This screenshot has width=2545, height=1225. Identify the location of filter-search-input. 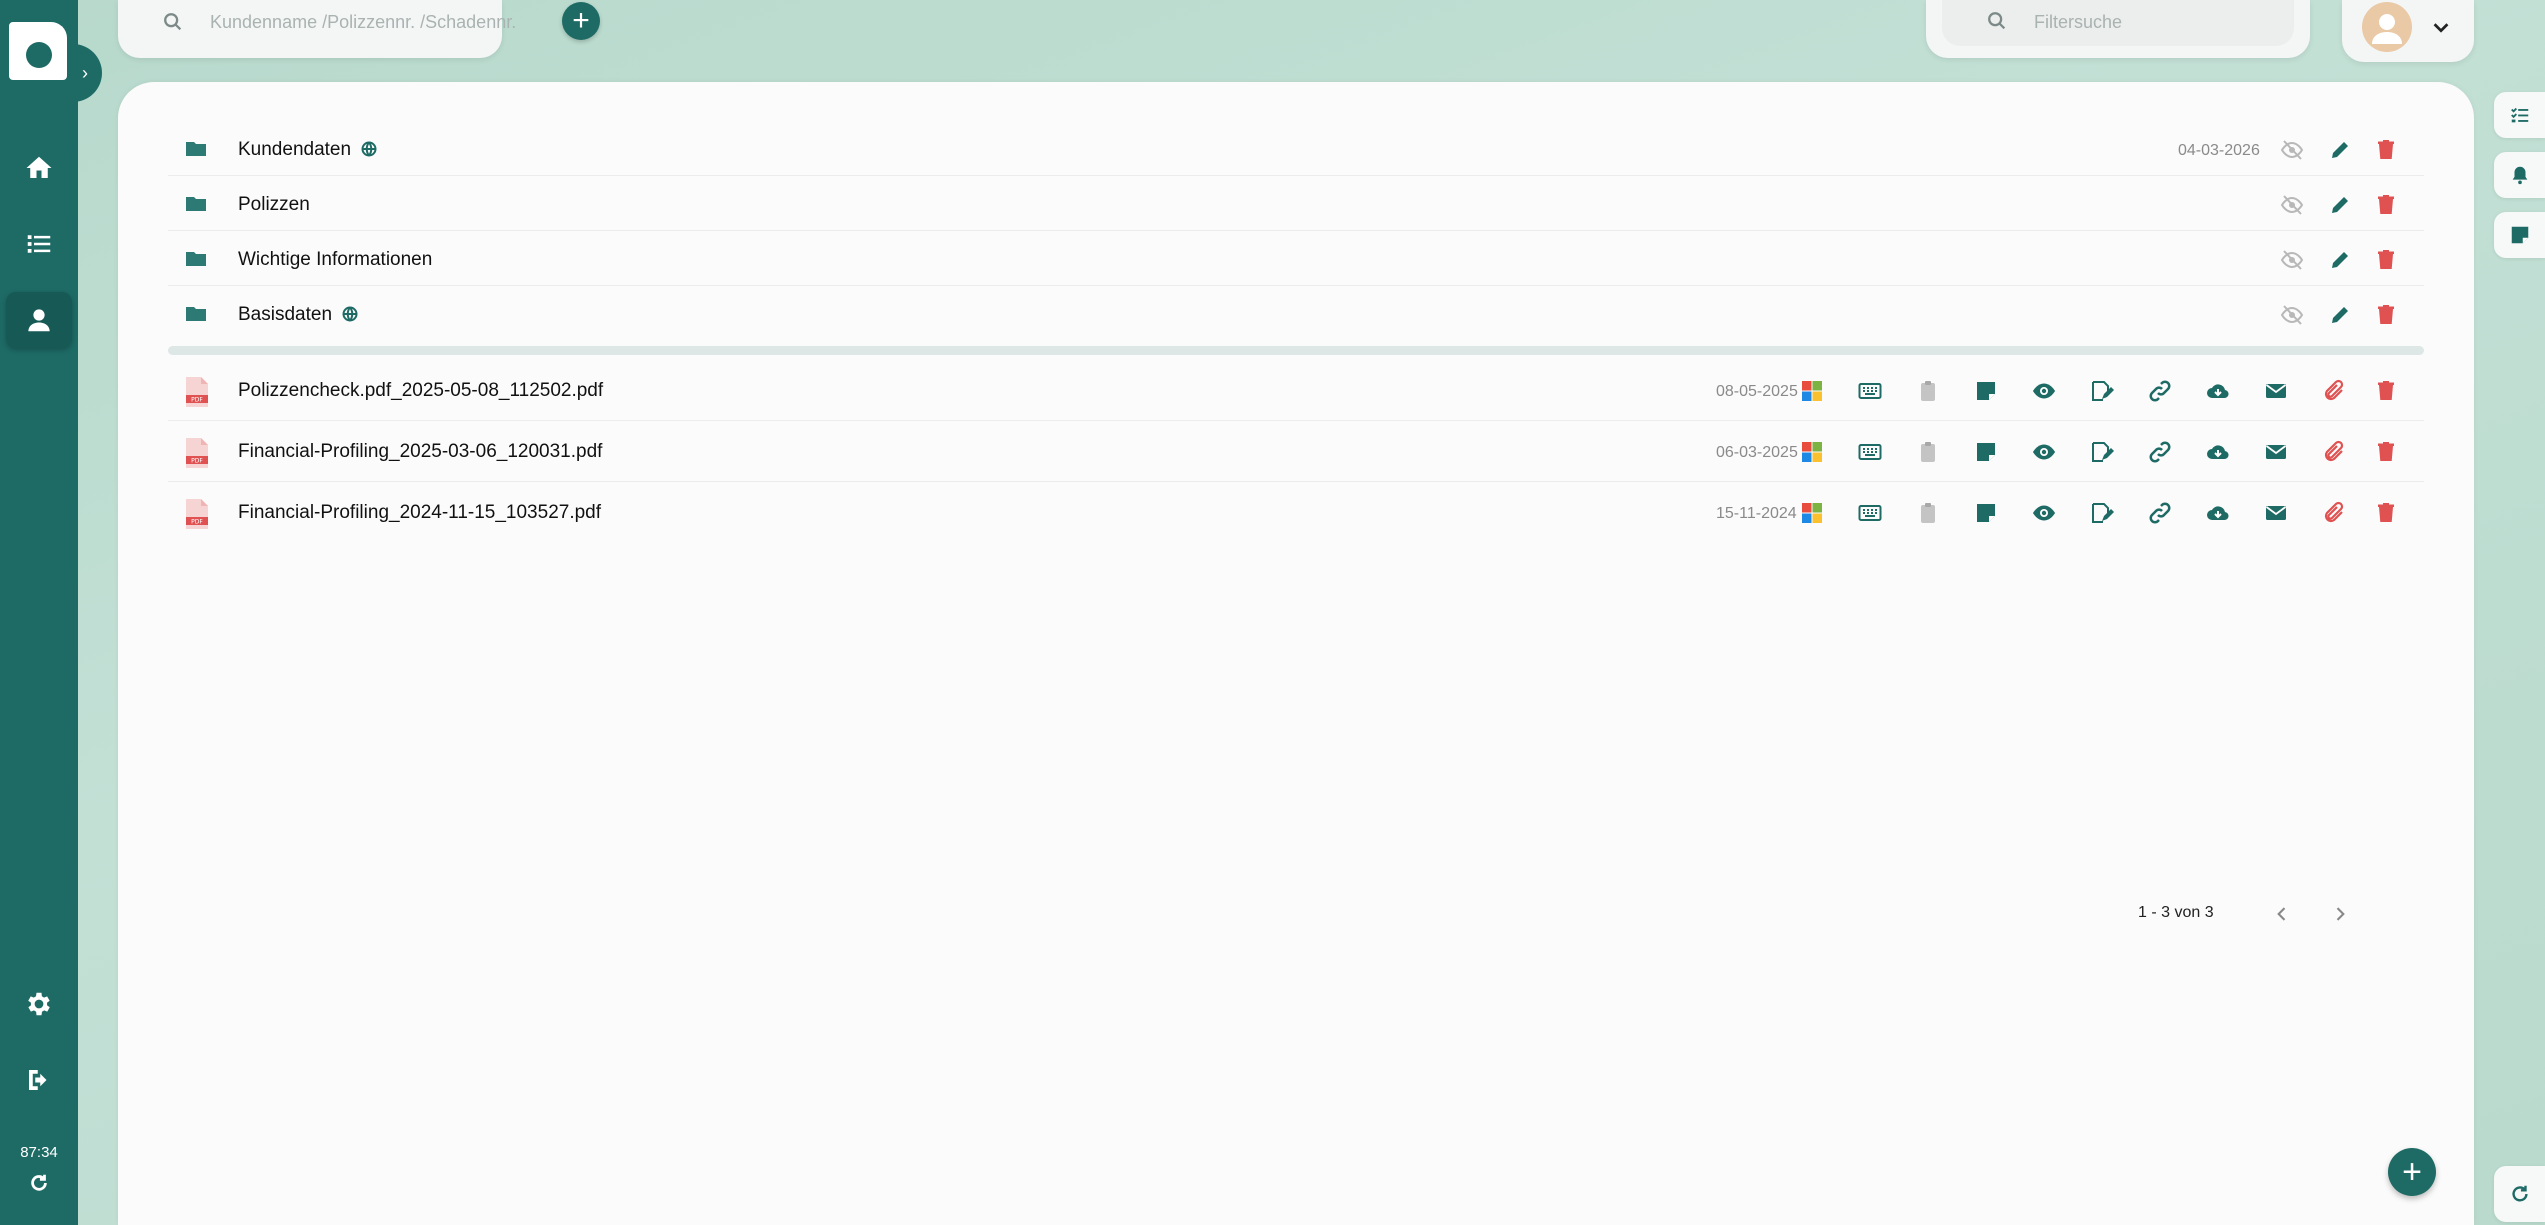
(2154, 22).